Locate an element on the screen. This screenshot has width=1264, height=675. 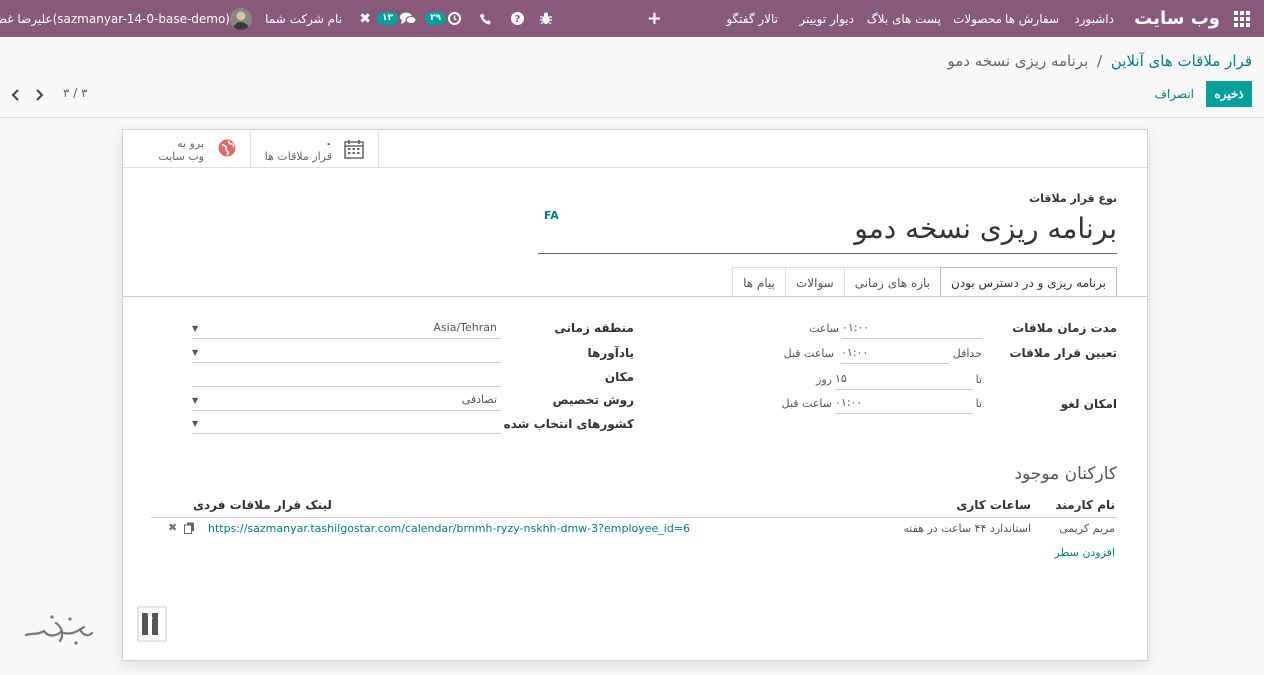
col-working-hours: ساعات کاری is located at coordinates (993, 505).